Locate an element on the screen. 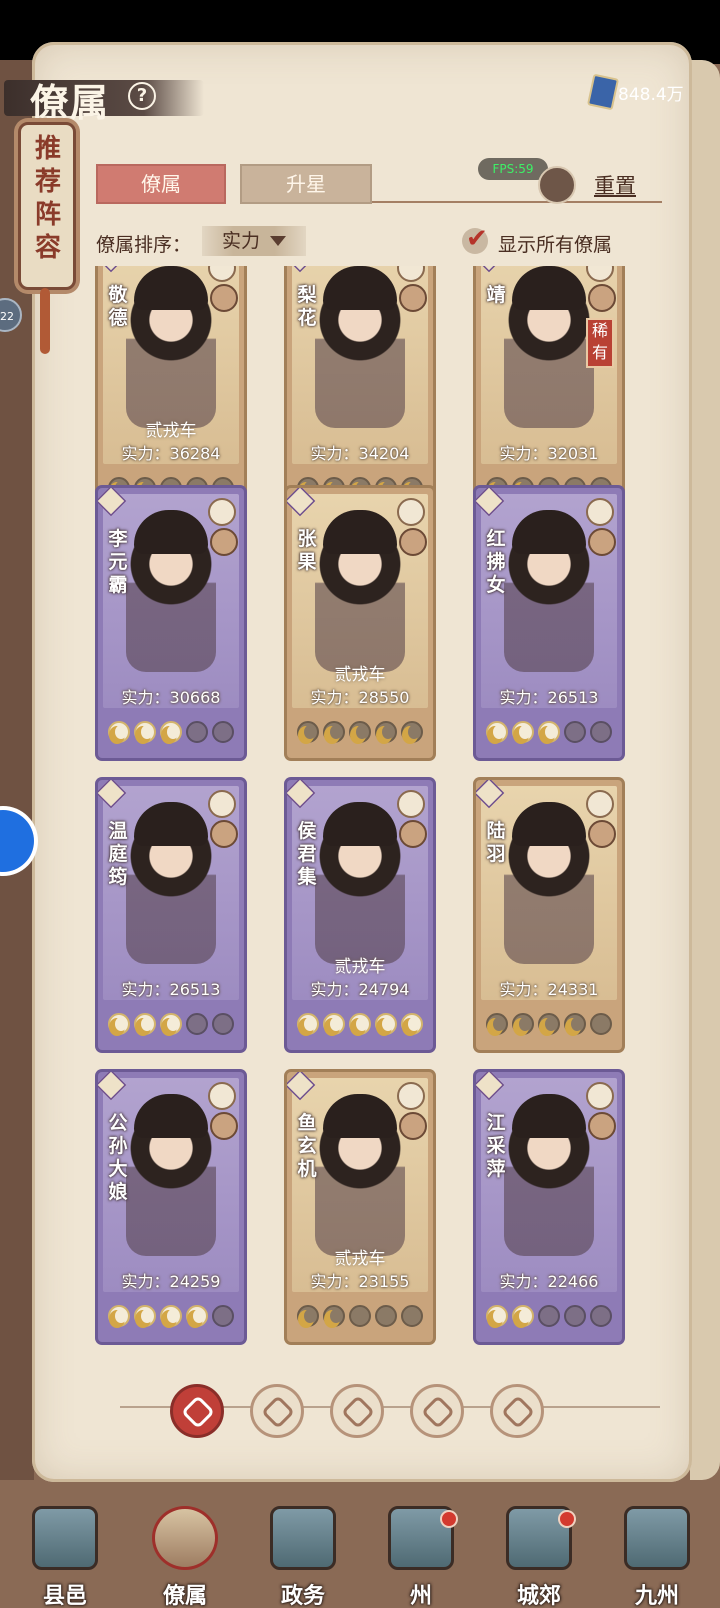 This screenshot has height=1608, width=720. official-card: 李元霸 实力：30668 is located at coordinates (171, 623).